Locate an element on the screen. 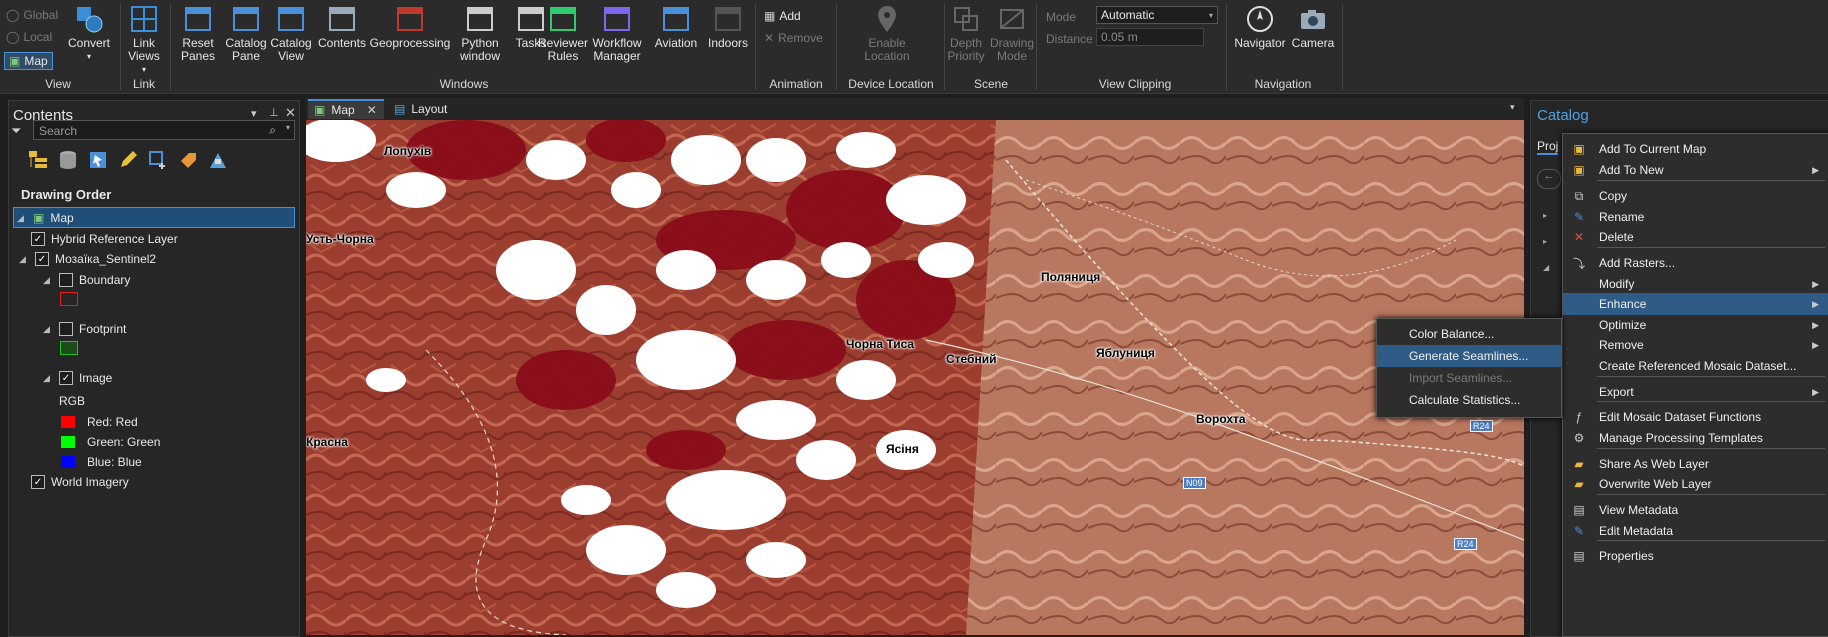 This screenshot has height=637, width=1828. global-button: ◯ Global is located at coordinates (32, 15).